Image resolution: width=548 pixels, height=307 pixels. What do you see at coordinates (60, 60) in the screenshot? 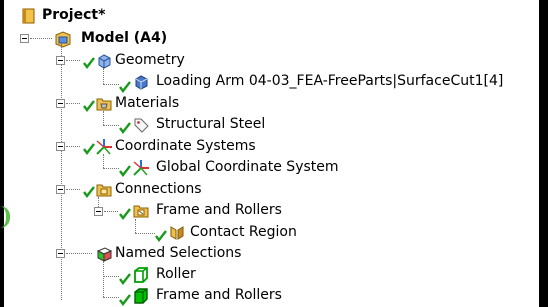
I see `geometry-collapse-toggle` at bounding box center [60, 60].